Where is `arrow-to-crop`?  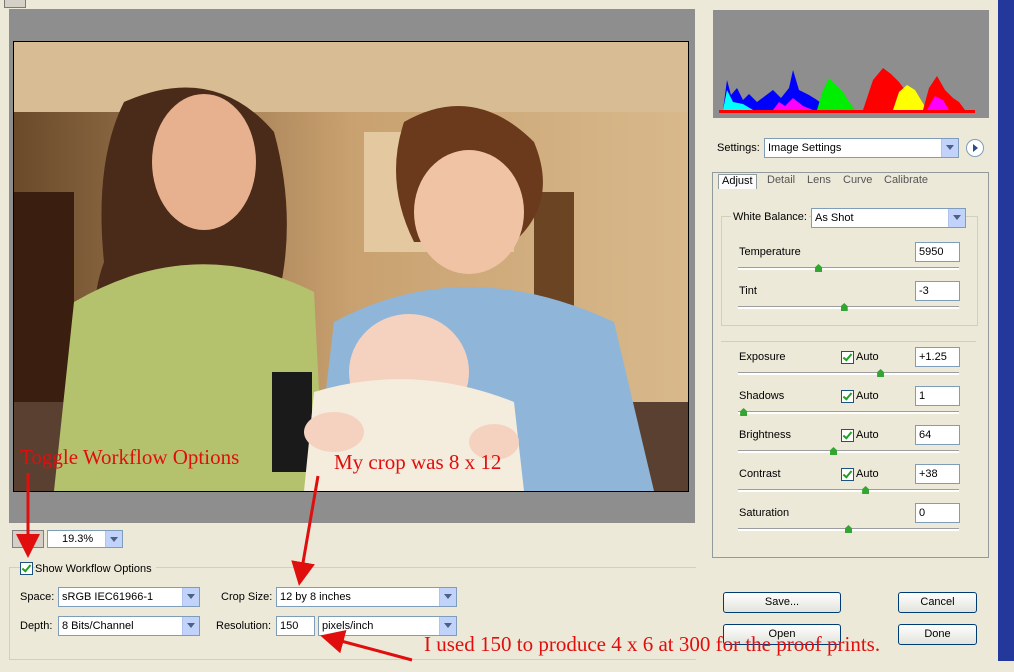
arrow-to-crop is located at coordinates (305, 530).